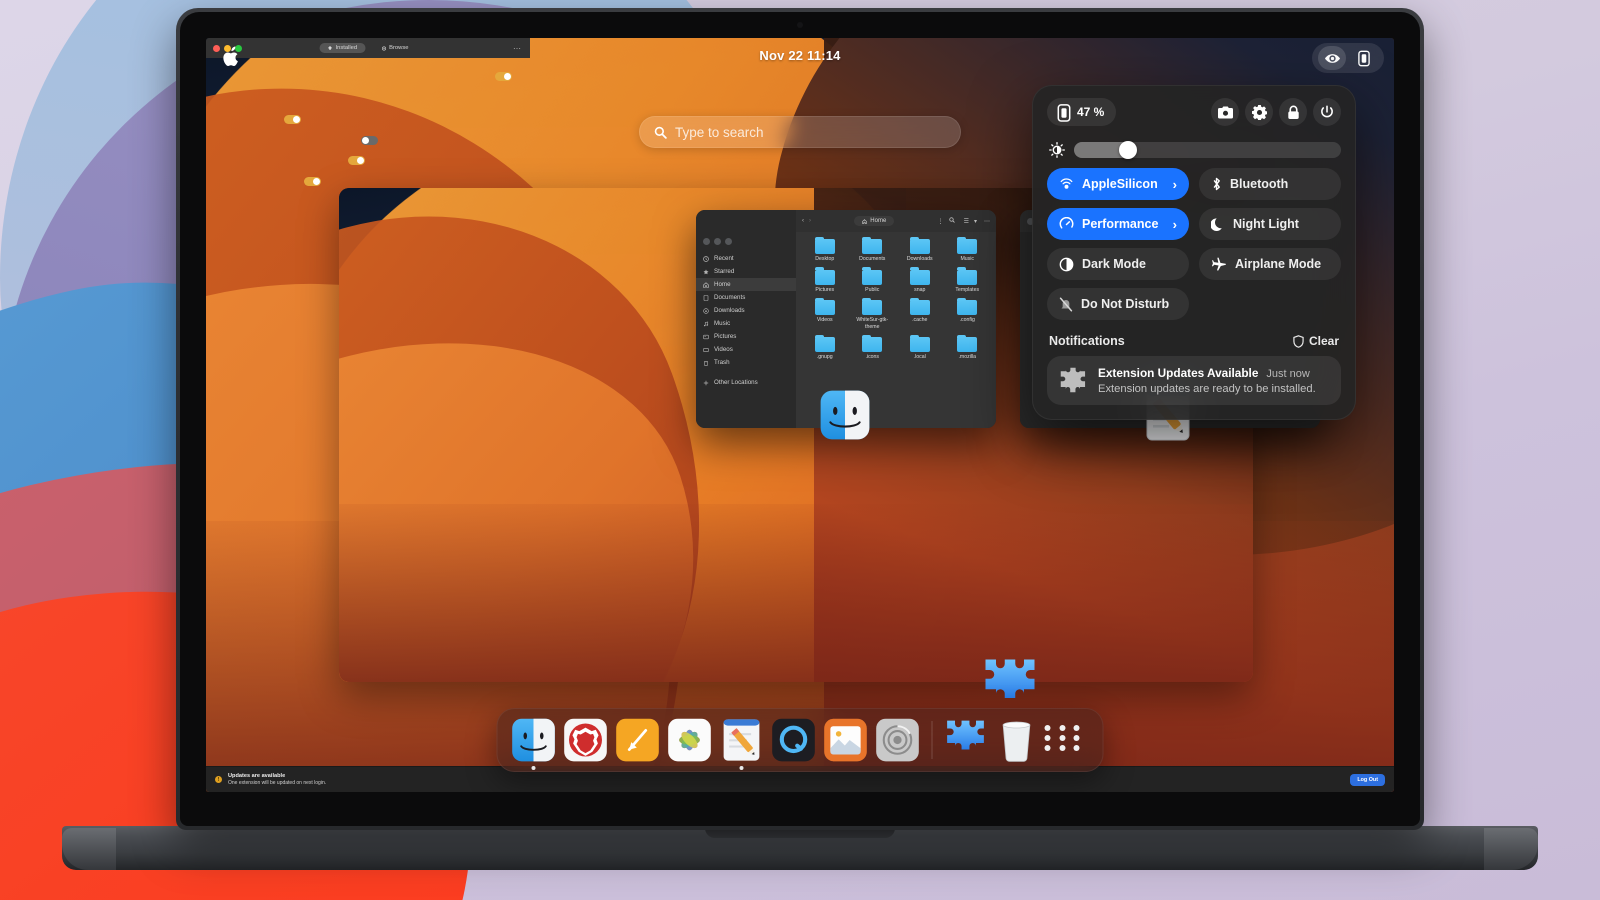 The width and height of the screenshot is (1600, 900). Describe the element at coordinates (746, 323) in the screenshot. I see `sidebar-item-music: Music` at that location.